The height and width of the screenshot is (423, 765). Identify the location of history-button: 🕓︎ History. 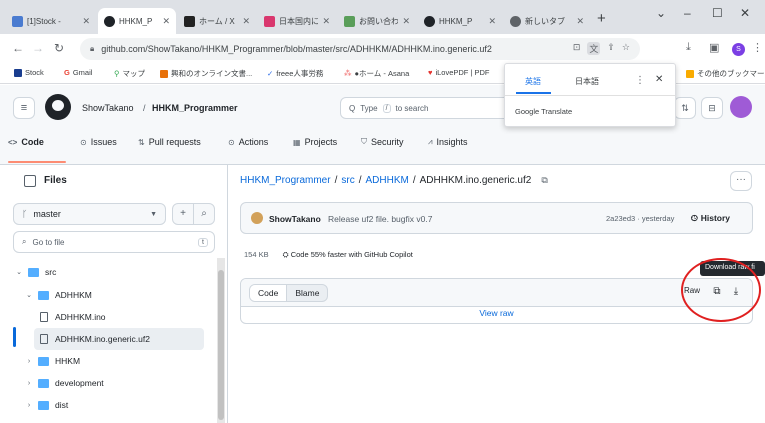
(710, 218).